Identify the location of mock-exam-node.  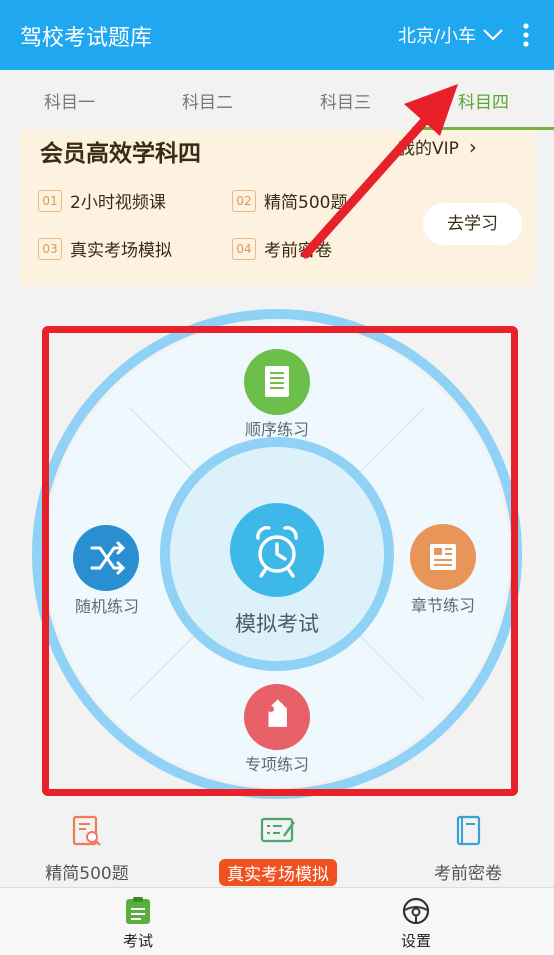
(277, 550).